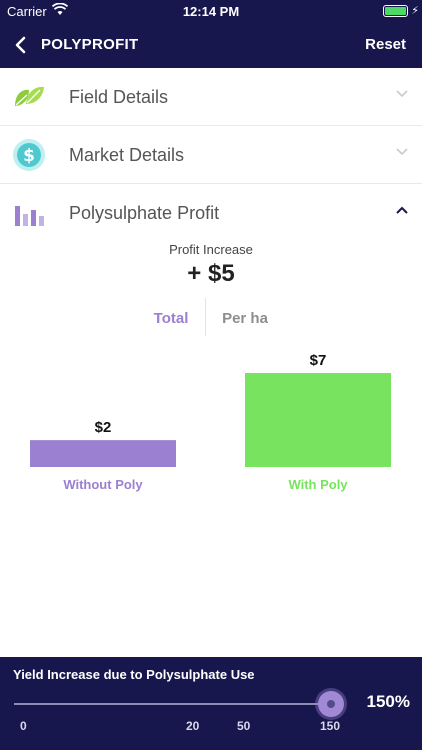 This screenshot has width=422, height=750. Describe the element at coordinates (318, 484) in the screenshot. I see `bar-category-label: With Poly` at that location.